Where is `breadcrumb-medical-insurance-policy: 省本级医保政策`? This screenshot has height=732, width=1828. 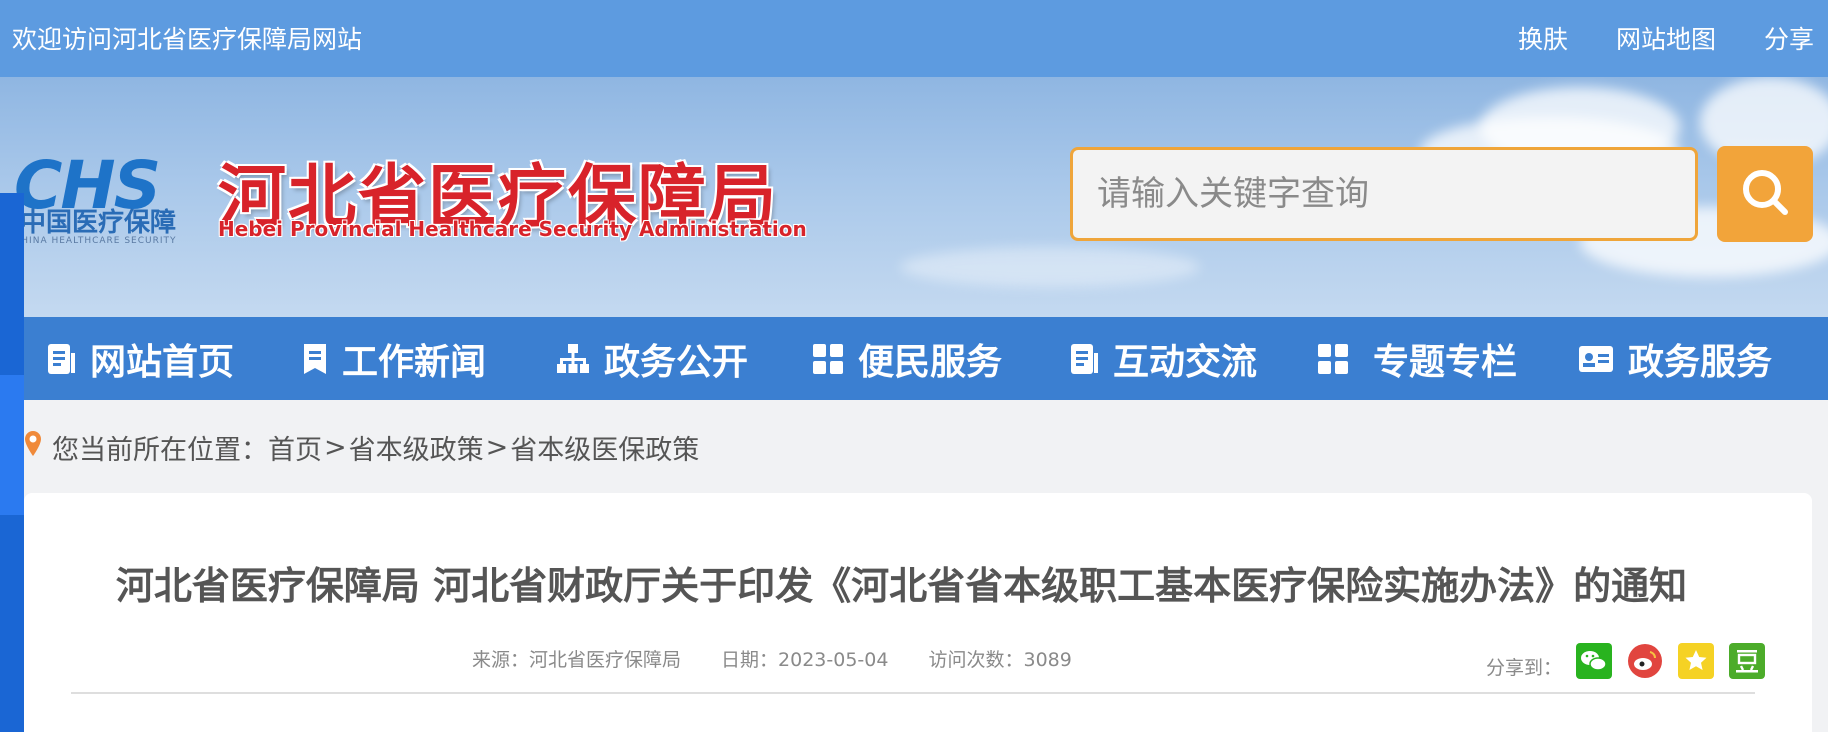
breadcrumb-medical-insurance-policy: 省本级医保政策 is located at coordinates (604, 447).